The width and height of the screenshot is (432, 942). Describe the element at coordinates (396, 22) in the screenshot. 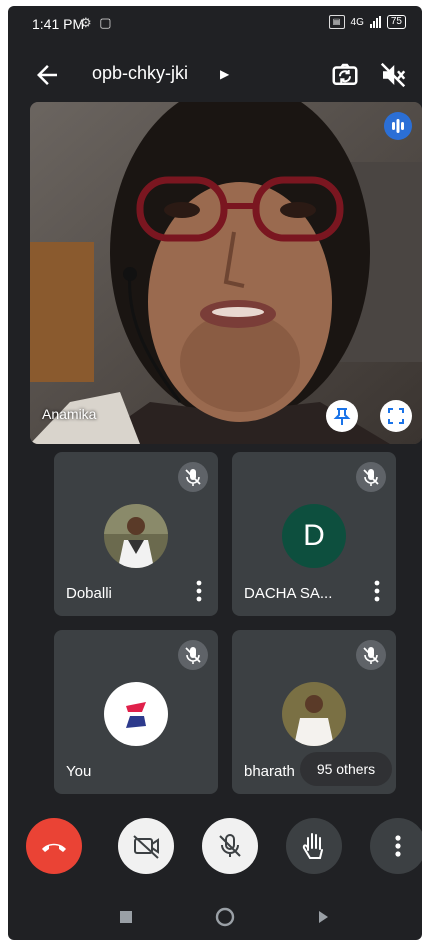

I see `battery-icon: 75` at that location.